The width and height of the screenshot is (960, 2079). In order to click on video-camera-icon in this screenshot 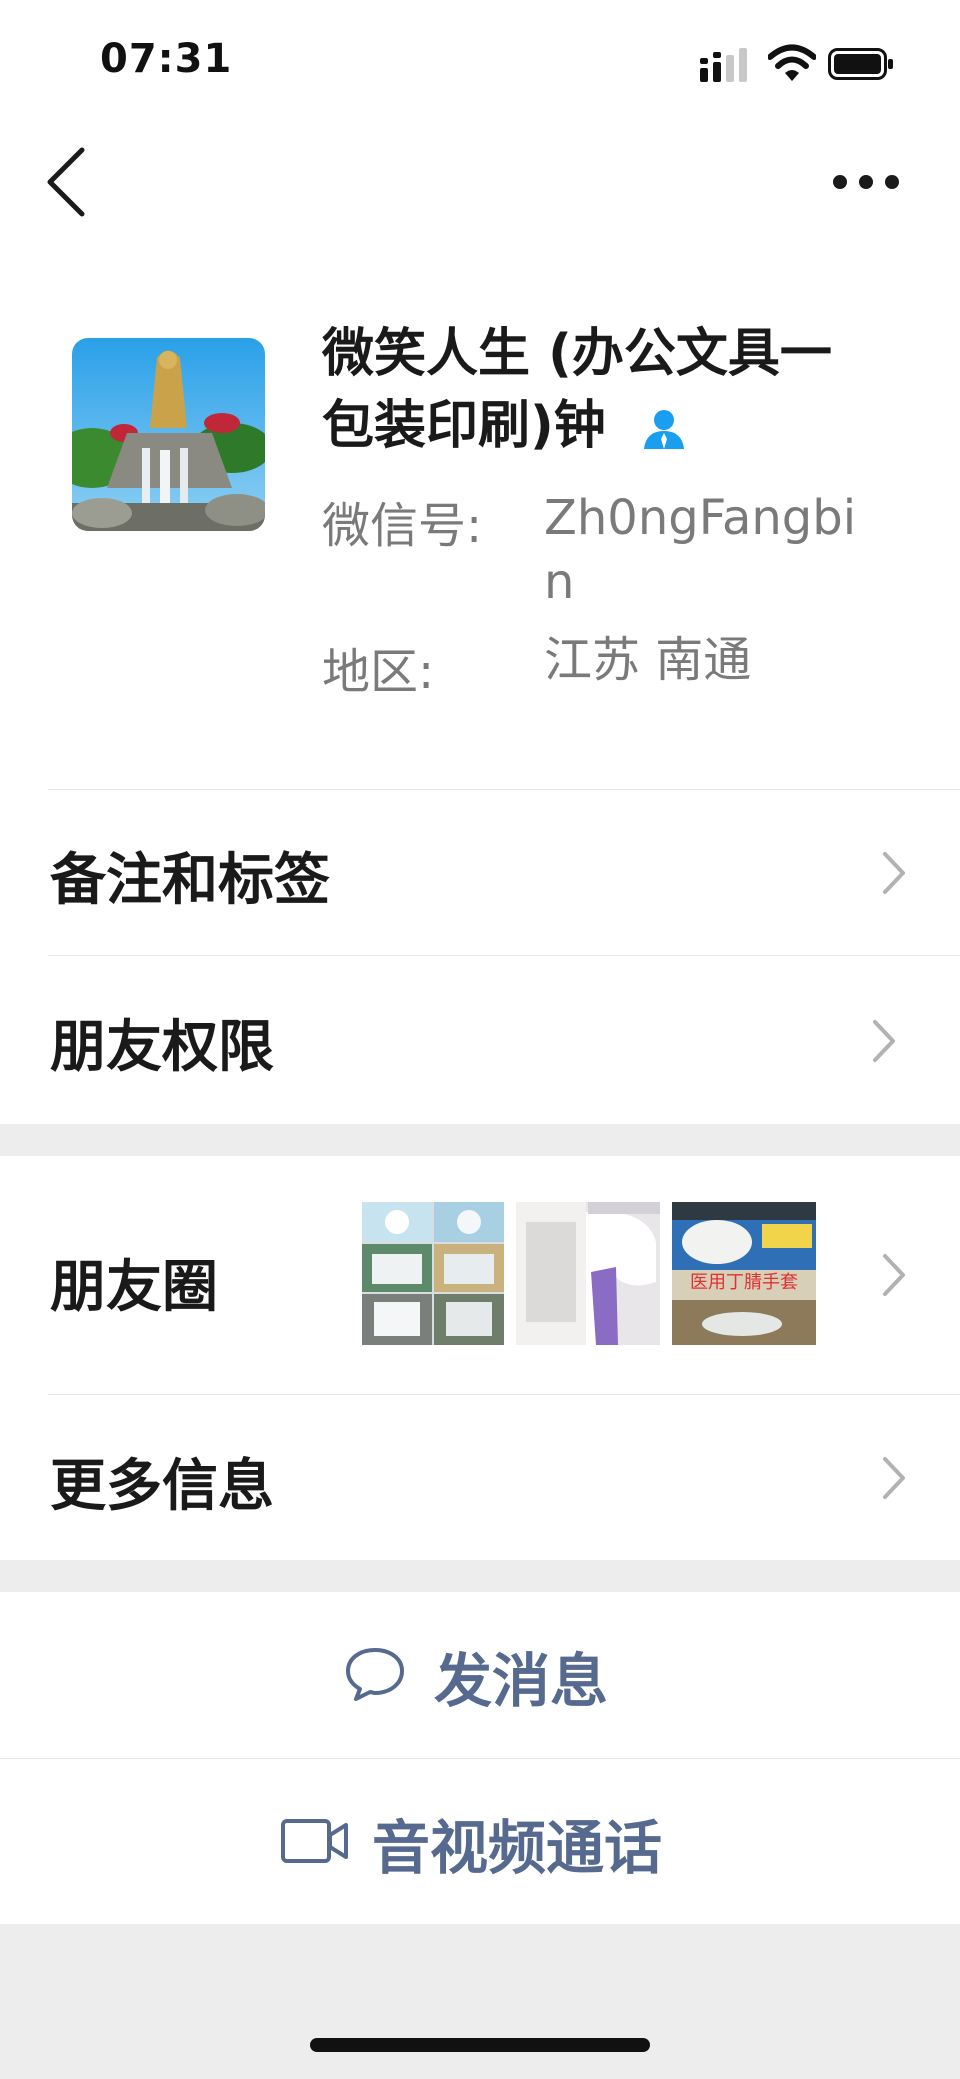, I will do `click(314, 1841)`.